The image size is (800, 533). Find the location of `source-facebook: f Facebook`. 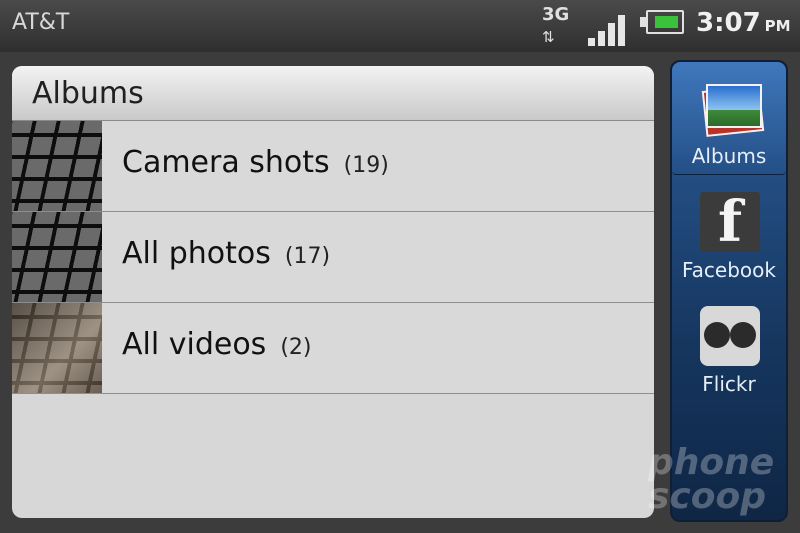

source-facebook: f Facebook is located at coordinates (729, 232).